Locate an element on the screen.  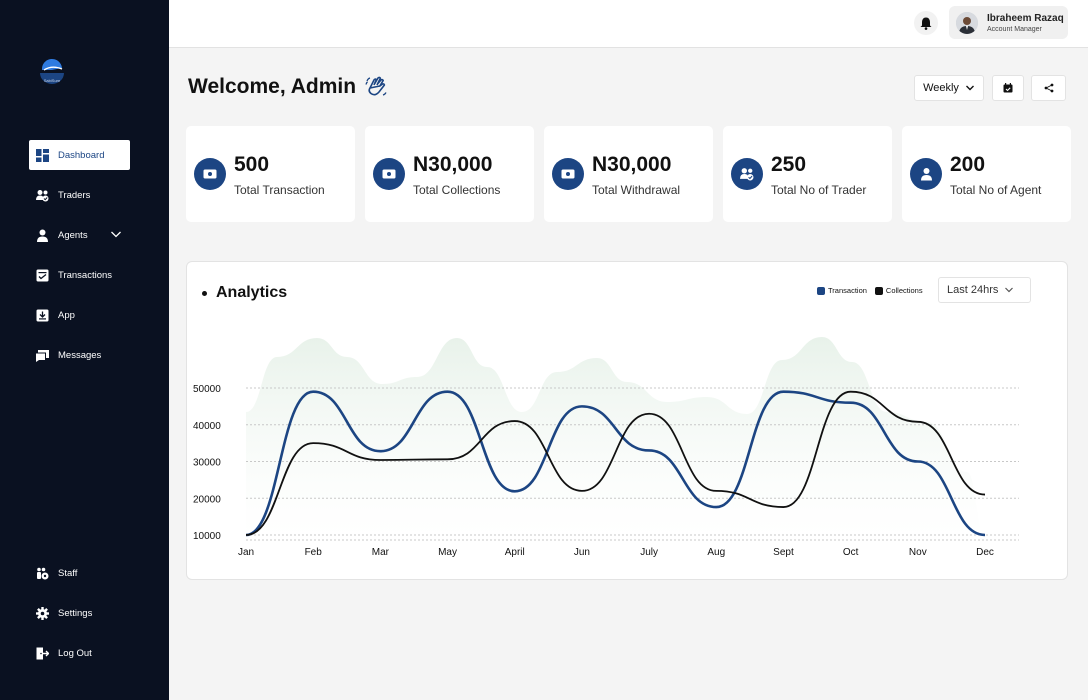
sidebar-item-label: Transactions is located at coordinates (85, 275).